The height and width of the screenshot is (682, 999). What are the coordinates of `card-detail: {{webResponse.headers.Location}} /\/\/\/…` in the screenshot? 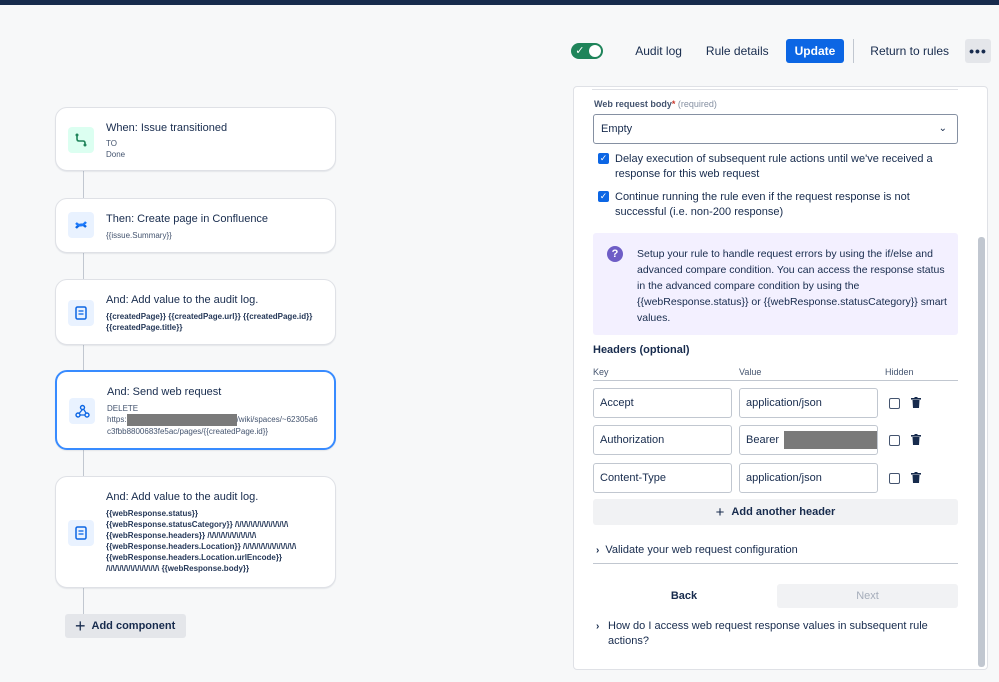 It's located at (201, 546).